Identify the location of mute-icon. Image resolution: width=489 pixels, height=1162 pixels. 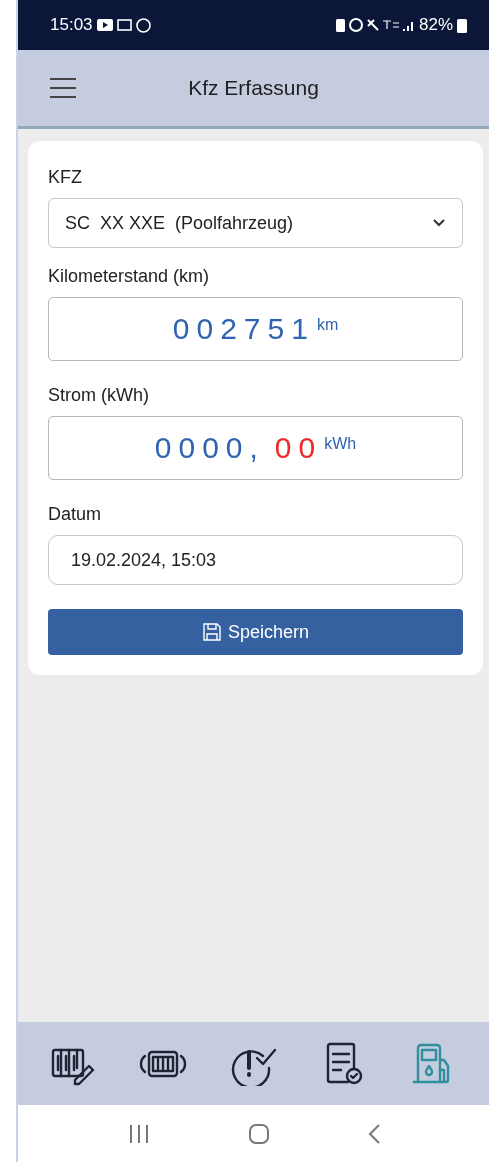
(372, 25).